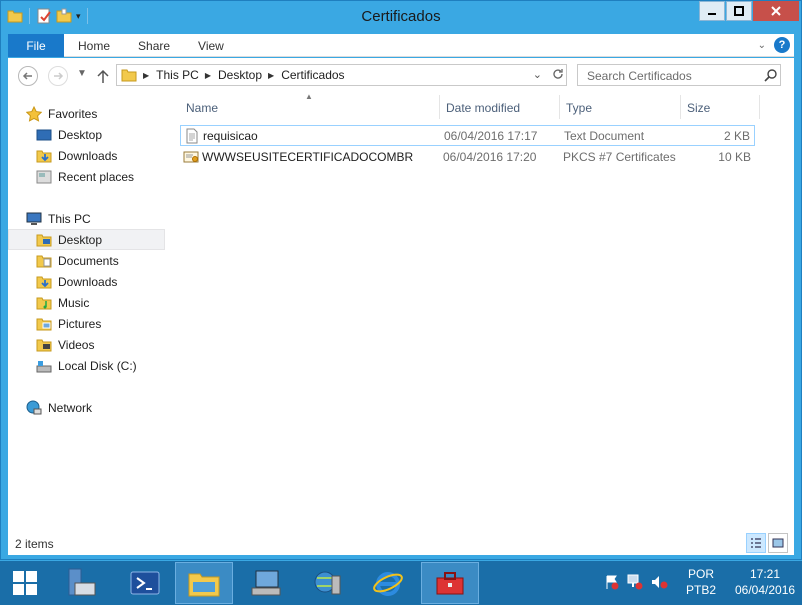  What do you see at coordinates (177, 75) in the screenshot?
I see `breadcrumb-this-pc: This PC` at bounding box center [177, 75].